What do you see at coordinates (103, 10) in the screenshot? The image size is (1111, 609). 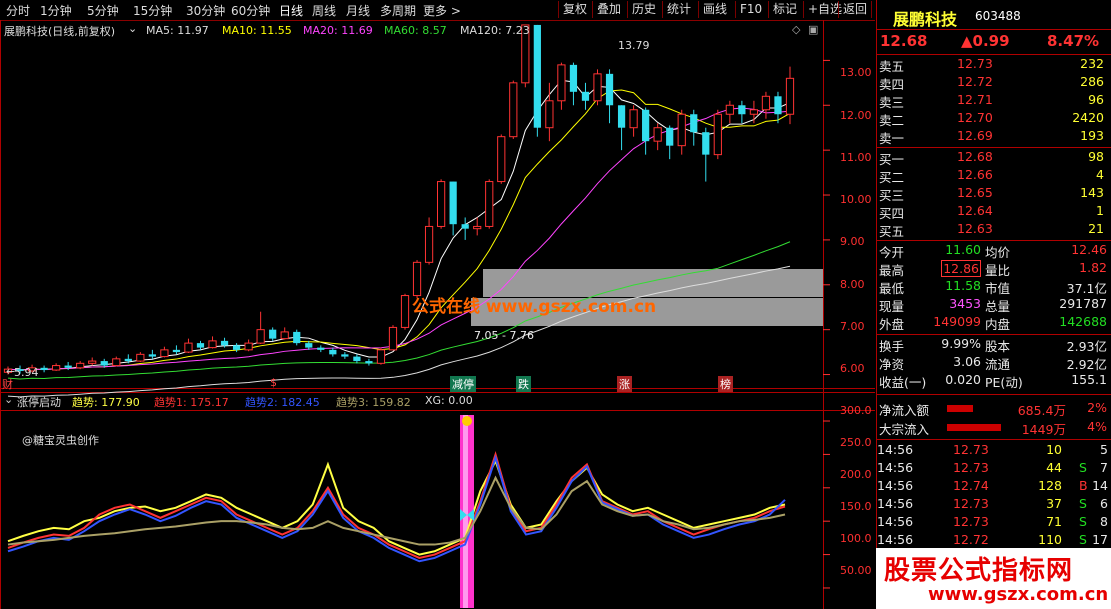 I see `period-tab-5min: 5分钟` at bounding box center [103, 10].